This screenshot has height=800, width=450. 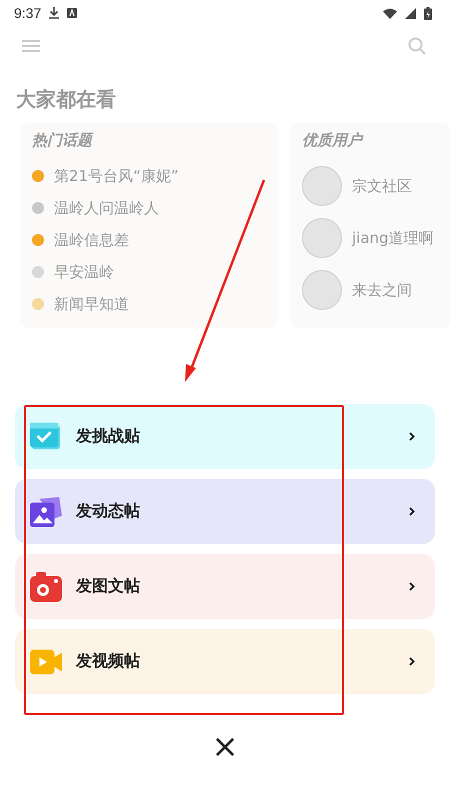 What do you see at coordinates (410, 13) in the screenshot?
I see `signal-icon` at bounding box center [410, 13].